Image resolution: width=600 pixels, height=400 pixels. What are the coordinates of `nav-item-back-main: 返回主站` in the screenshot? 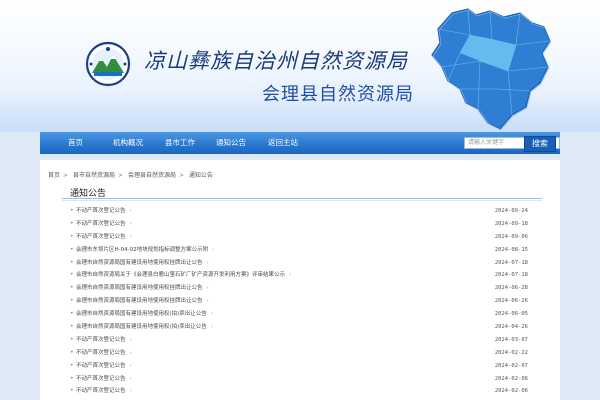 It's located at (283, 143).